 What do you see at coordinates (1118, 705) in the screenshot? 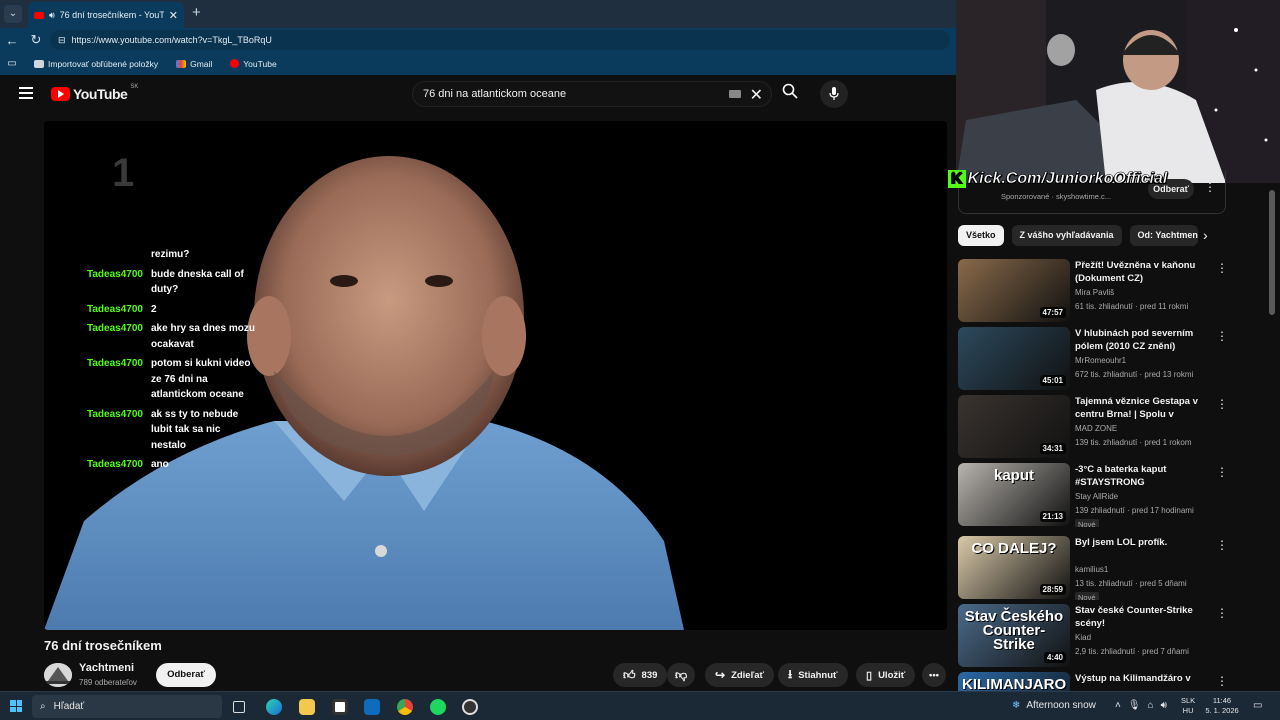
I see `chevron-up-icon: ˄` at bounding box center [1118, 705].